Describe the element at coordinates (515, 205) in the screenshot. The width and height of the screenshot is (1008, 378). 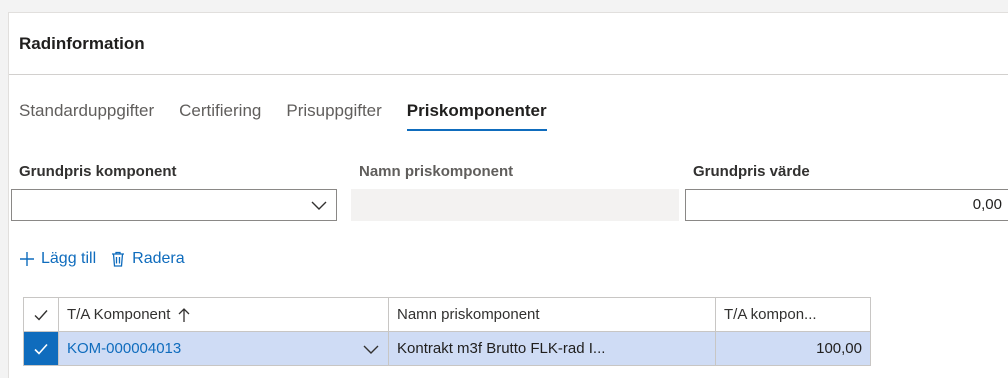
I see `component-name-field` at that location.